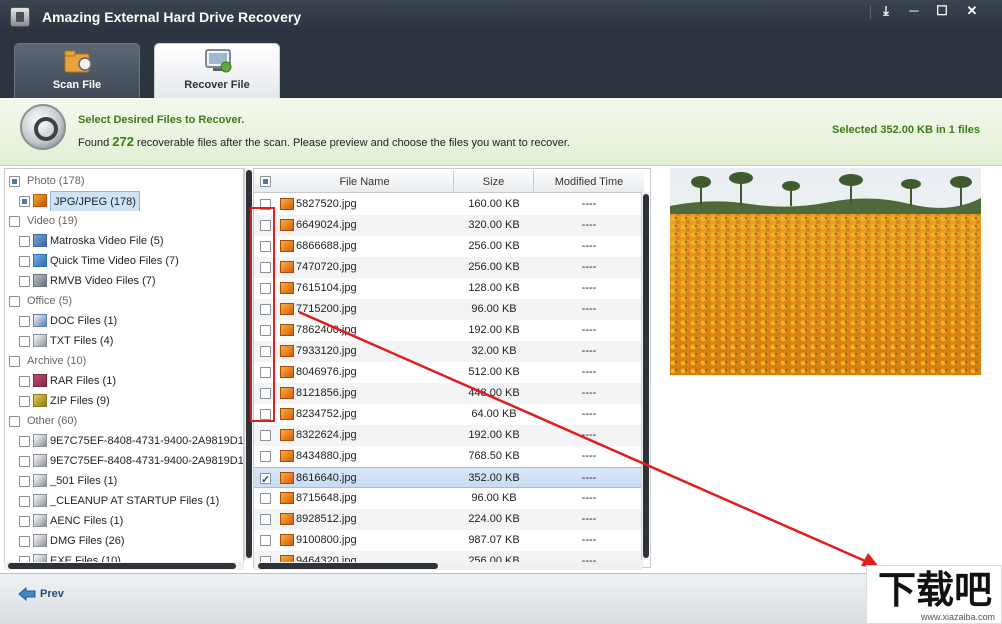 The height and width of the screenshot is (624, 1002). Describe the element at coordinates (494, 204) in the screenshot. I see `file-size: 160.00 KB` at that location.